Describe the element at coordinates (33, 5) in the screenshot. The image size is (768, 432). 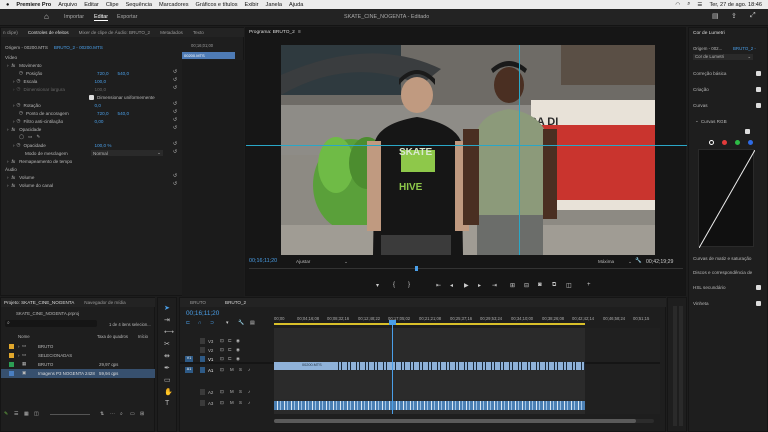
I see `app-name: Premiere Pro` at that location.